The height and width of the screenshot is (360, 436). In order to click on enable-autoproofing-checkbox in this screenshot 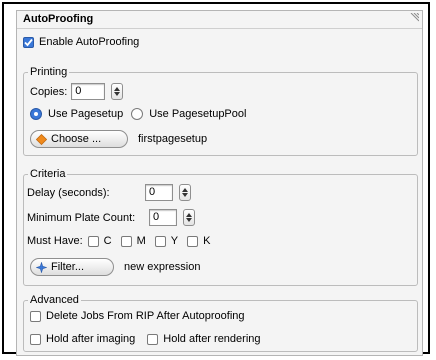, I will do `click(28, 42)`.